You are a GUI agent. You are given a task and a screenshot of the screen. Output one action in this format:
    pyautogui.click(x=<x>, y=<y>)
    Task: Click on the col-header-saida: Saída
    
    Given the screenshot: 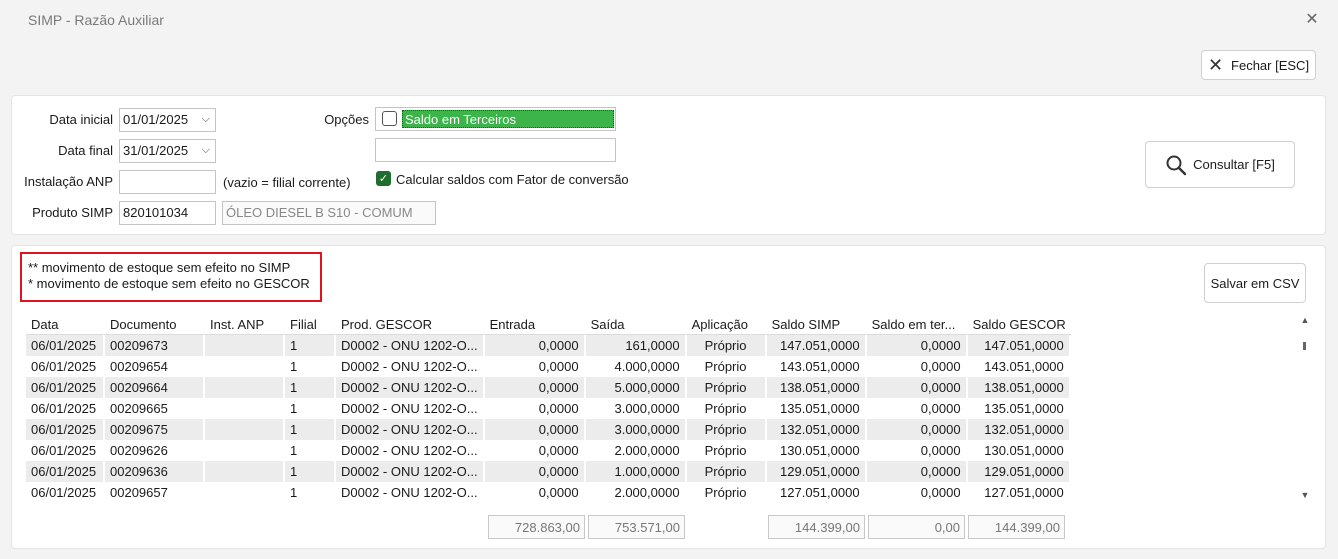 What is the action you would take?
    pyautogui.click(x=636, y=324)
    